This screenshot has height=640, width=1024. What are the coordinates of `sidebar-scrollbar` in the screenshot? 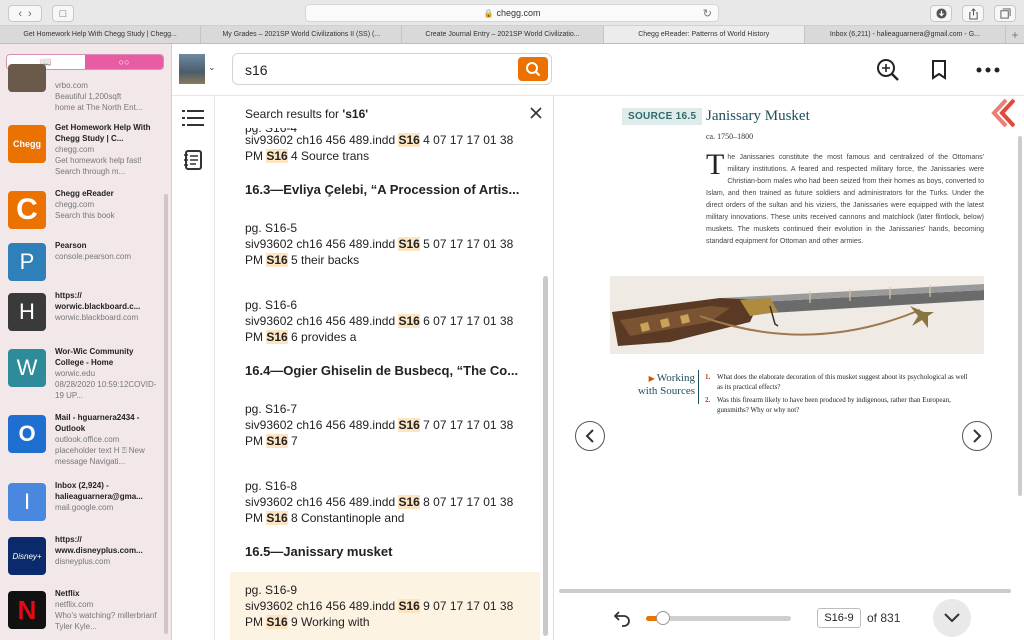 It's located at (166, 414).